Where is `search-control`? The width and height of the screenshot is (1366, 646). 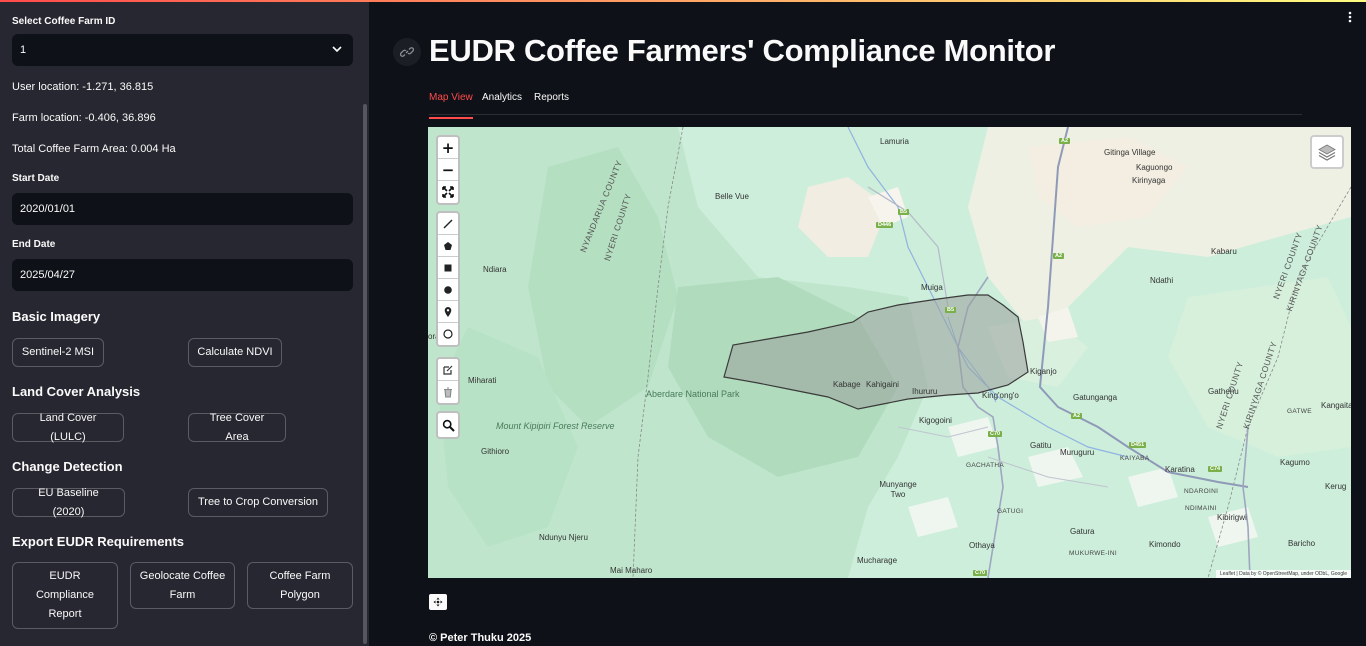 search-control is located at coordinates (448, 425).